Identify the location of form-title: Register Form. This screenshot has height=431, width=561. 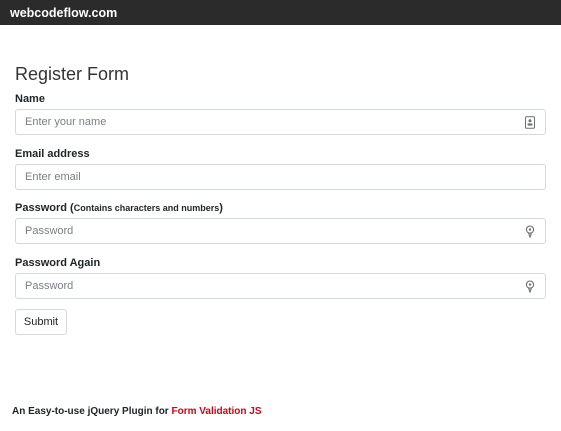
(72, 74).